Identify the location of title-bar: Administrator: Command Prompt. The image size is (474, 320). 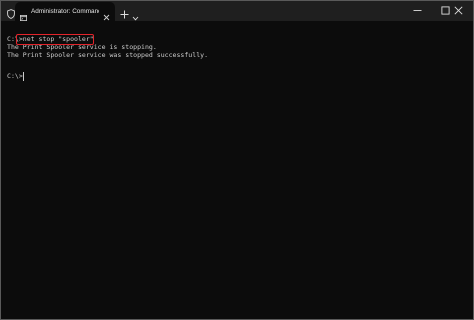
(237, 11).